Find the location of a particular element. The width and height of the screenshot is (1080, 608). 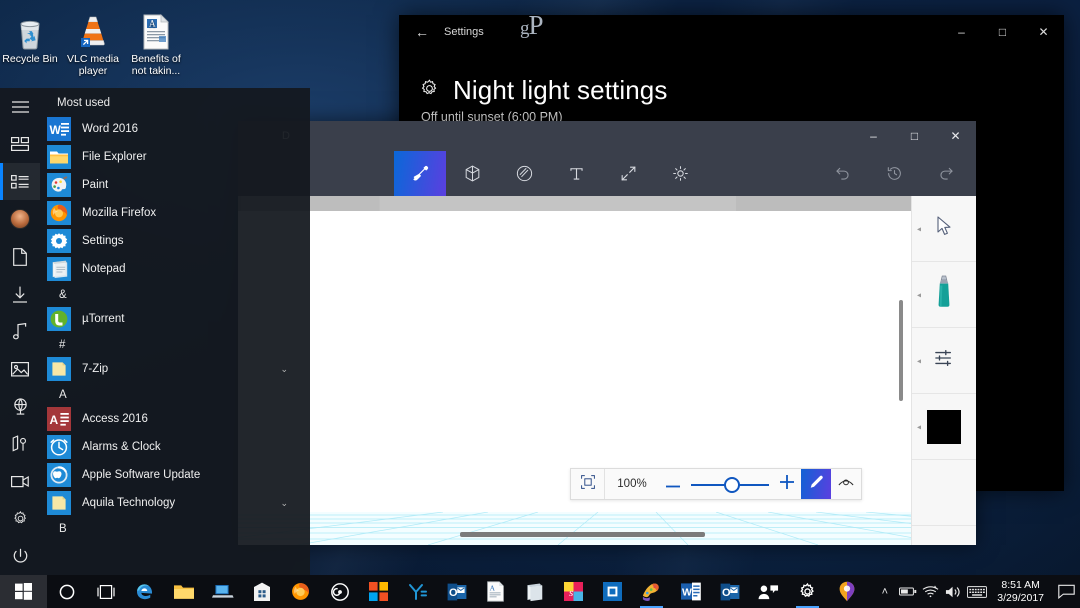

sidebar-item-network is located at coordinates (20, 406).